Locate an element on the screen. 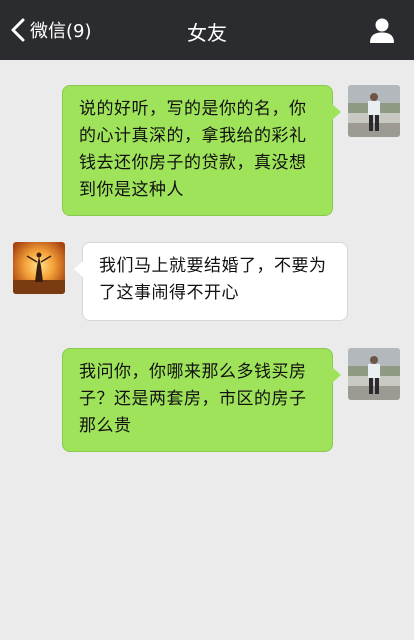 The width and height of the screenshot is (414, 640). nav-bar: 微信(9) 女友 is located at coordinates (207, 30).